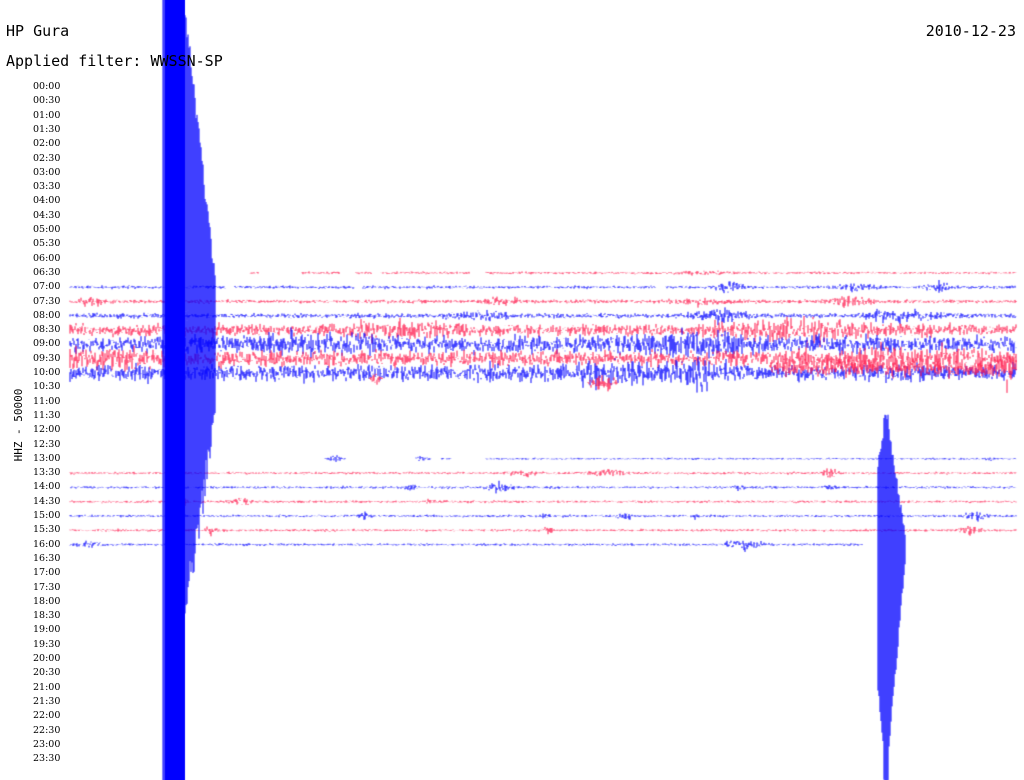 The width and height of the screenshot is (1024, 780). What do you see at coordinates (47, 759) in the screenshot?
I see `time-label: 23:30` at bounding box center [47, 759].